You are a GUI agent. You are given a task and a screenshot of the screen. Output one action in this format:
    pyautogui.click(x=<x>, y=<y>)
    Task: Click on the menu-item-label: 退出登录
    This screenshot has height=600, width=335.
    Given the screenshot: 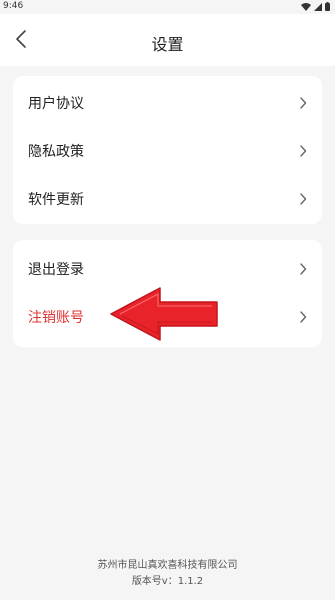 What is the action you would take?
    pyautogui.click(x=56, y=270)
    